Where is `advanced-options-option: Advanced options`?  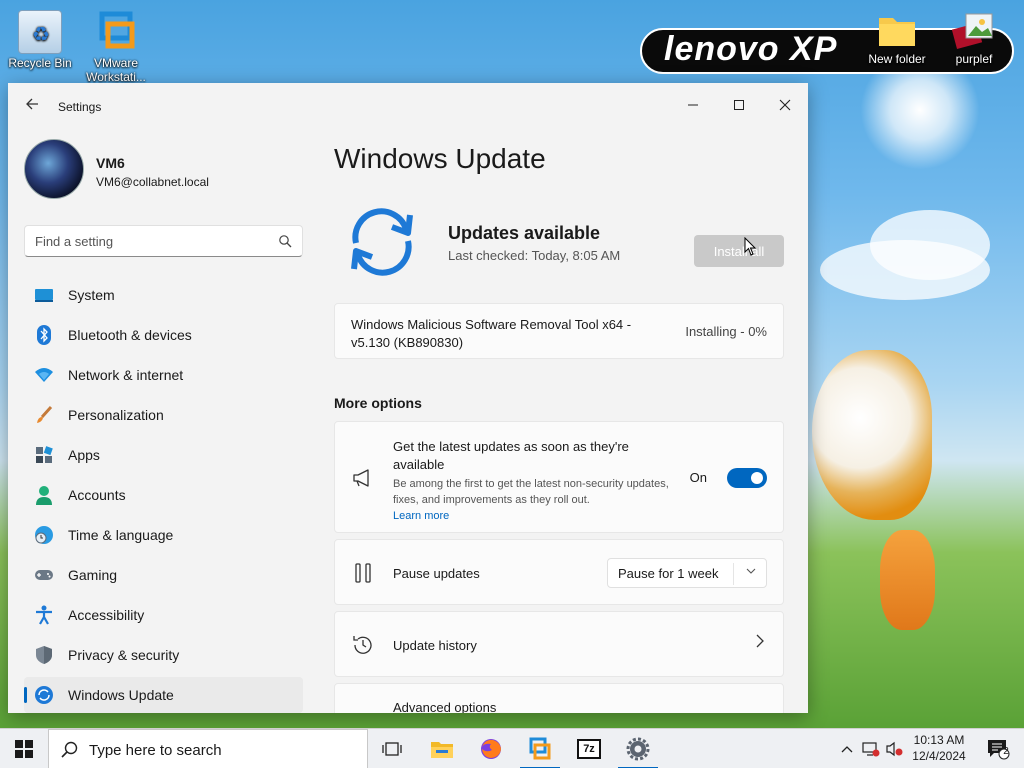
advanced-options-option: Advanced options is located at coordinates (559, 698).